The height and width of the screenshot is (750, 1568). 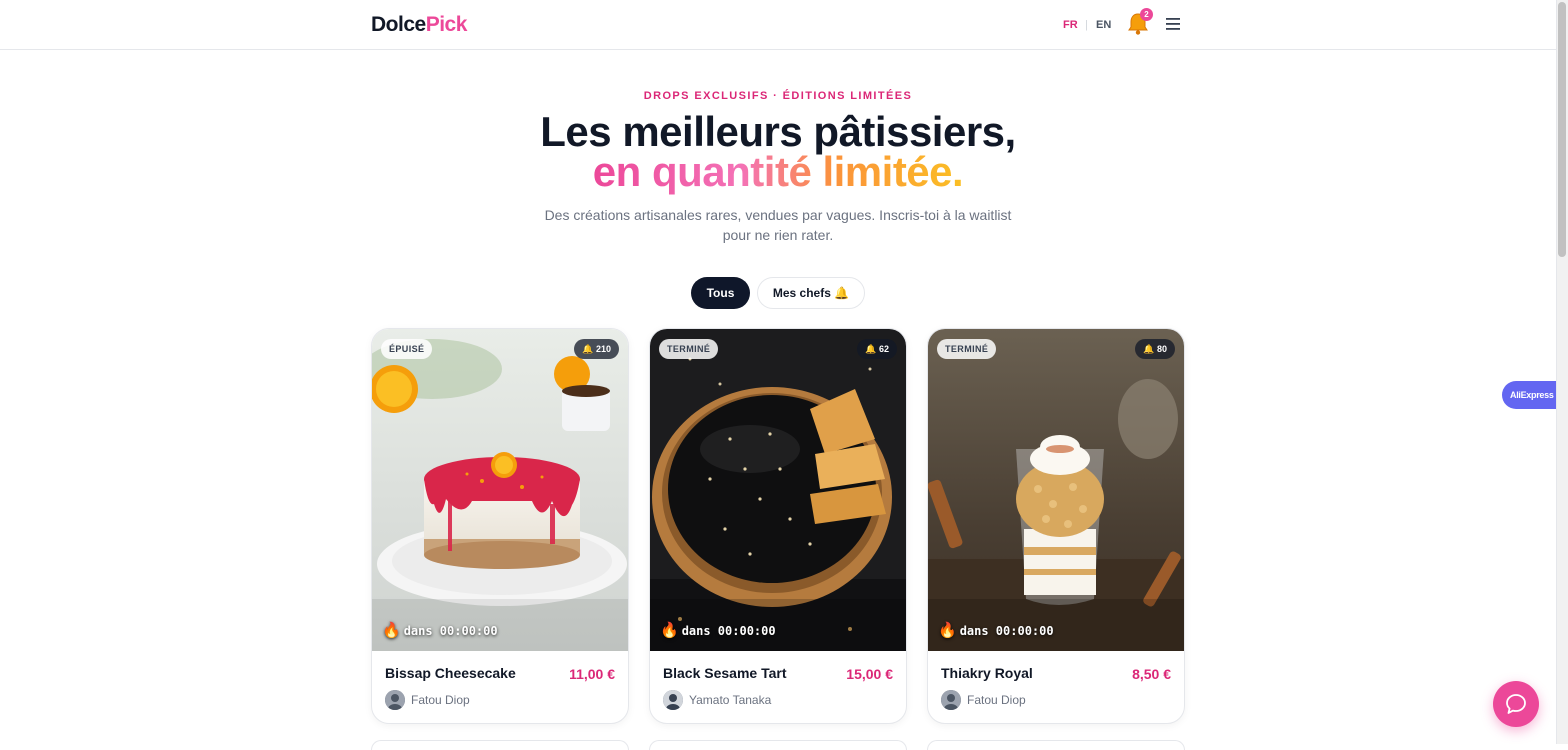 I want to click on filter-all-button: Tous, so click(x=720, y=293).